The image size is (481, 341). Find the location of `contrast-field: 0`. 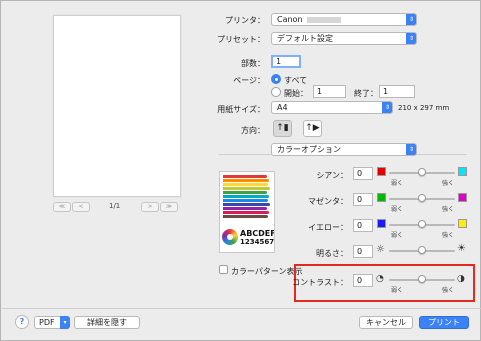

contrast-field: 0 is located at coordinates (363, 280).